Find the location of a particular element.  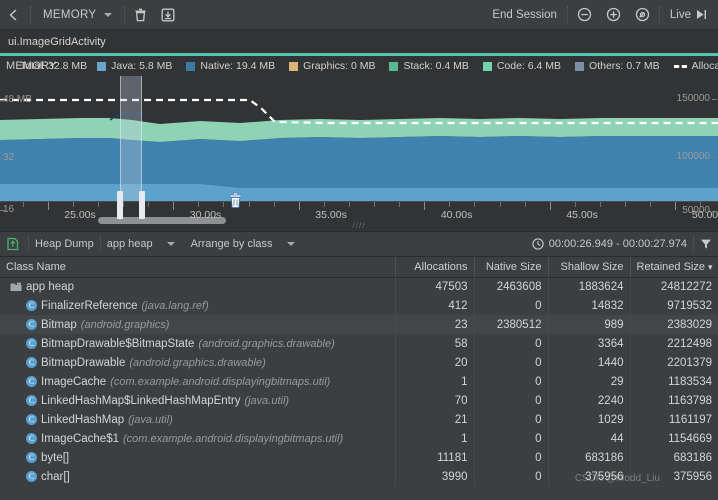

capture-time-range: 00:00:26.949 - 00:00:27.974 is located at coordinates (617, 244).